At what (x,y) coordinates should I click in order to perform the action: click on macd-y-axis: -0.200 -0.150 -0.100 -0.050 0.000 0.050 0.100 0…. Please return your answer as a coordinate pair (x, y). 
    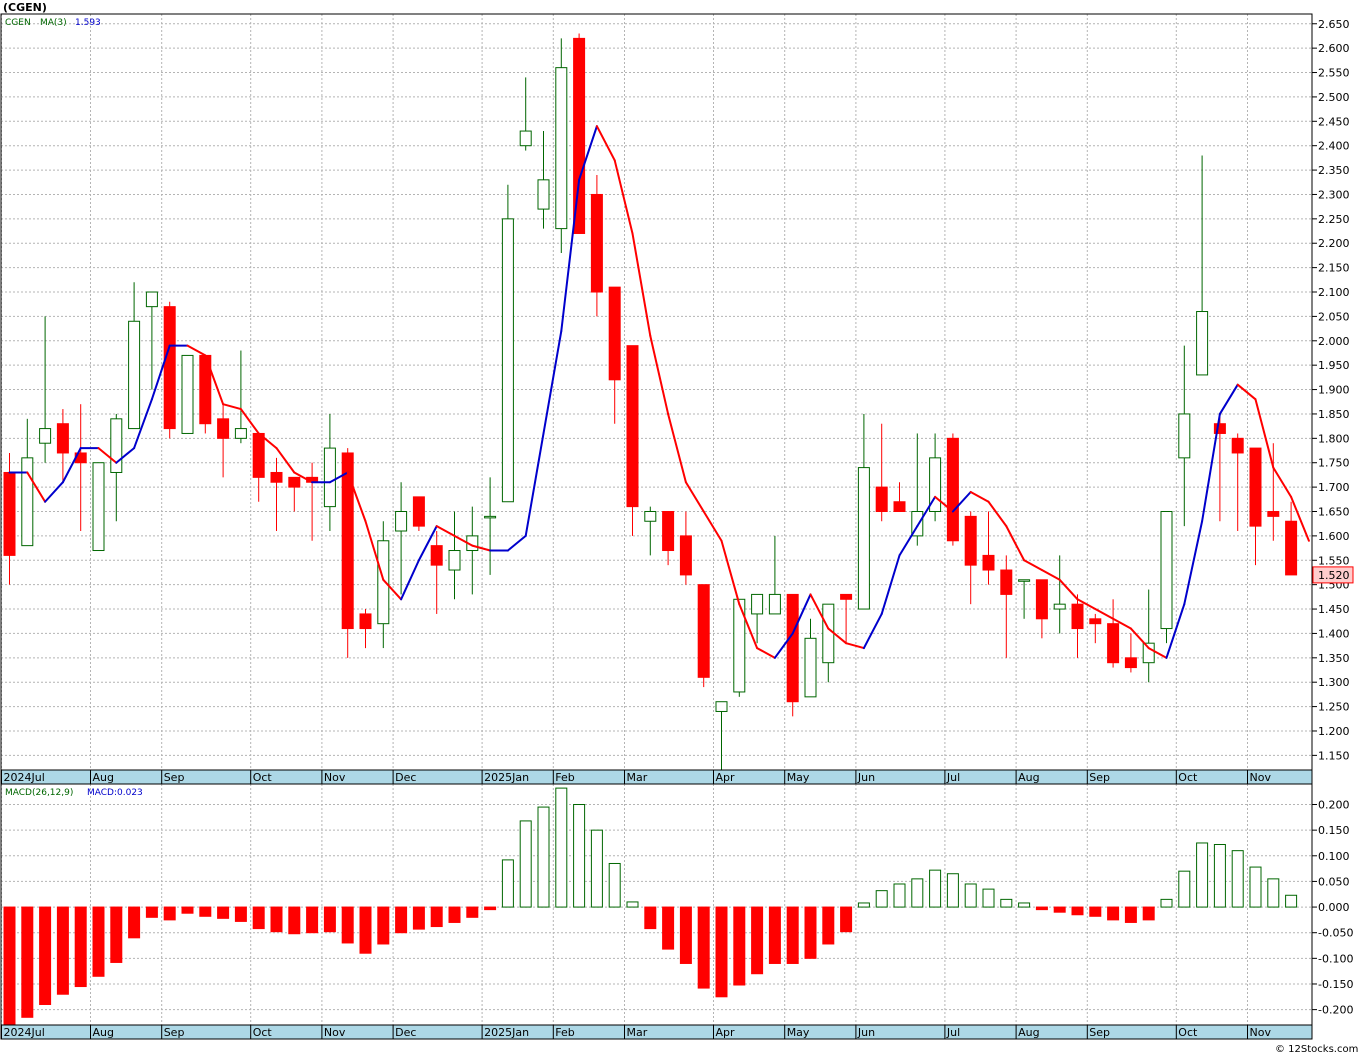
    Looking at the image, I should click on (1332, 908).